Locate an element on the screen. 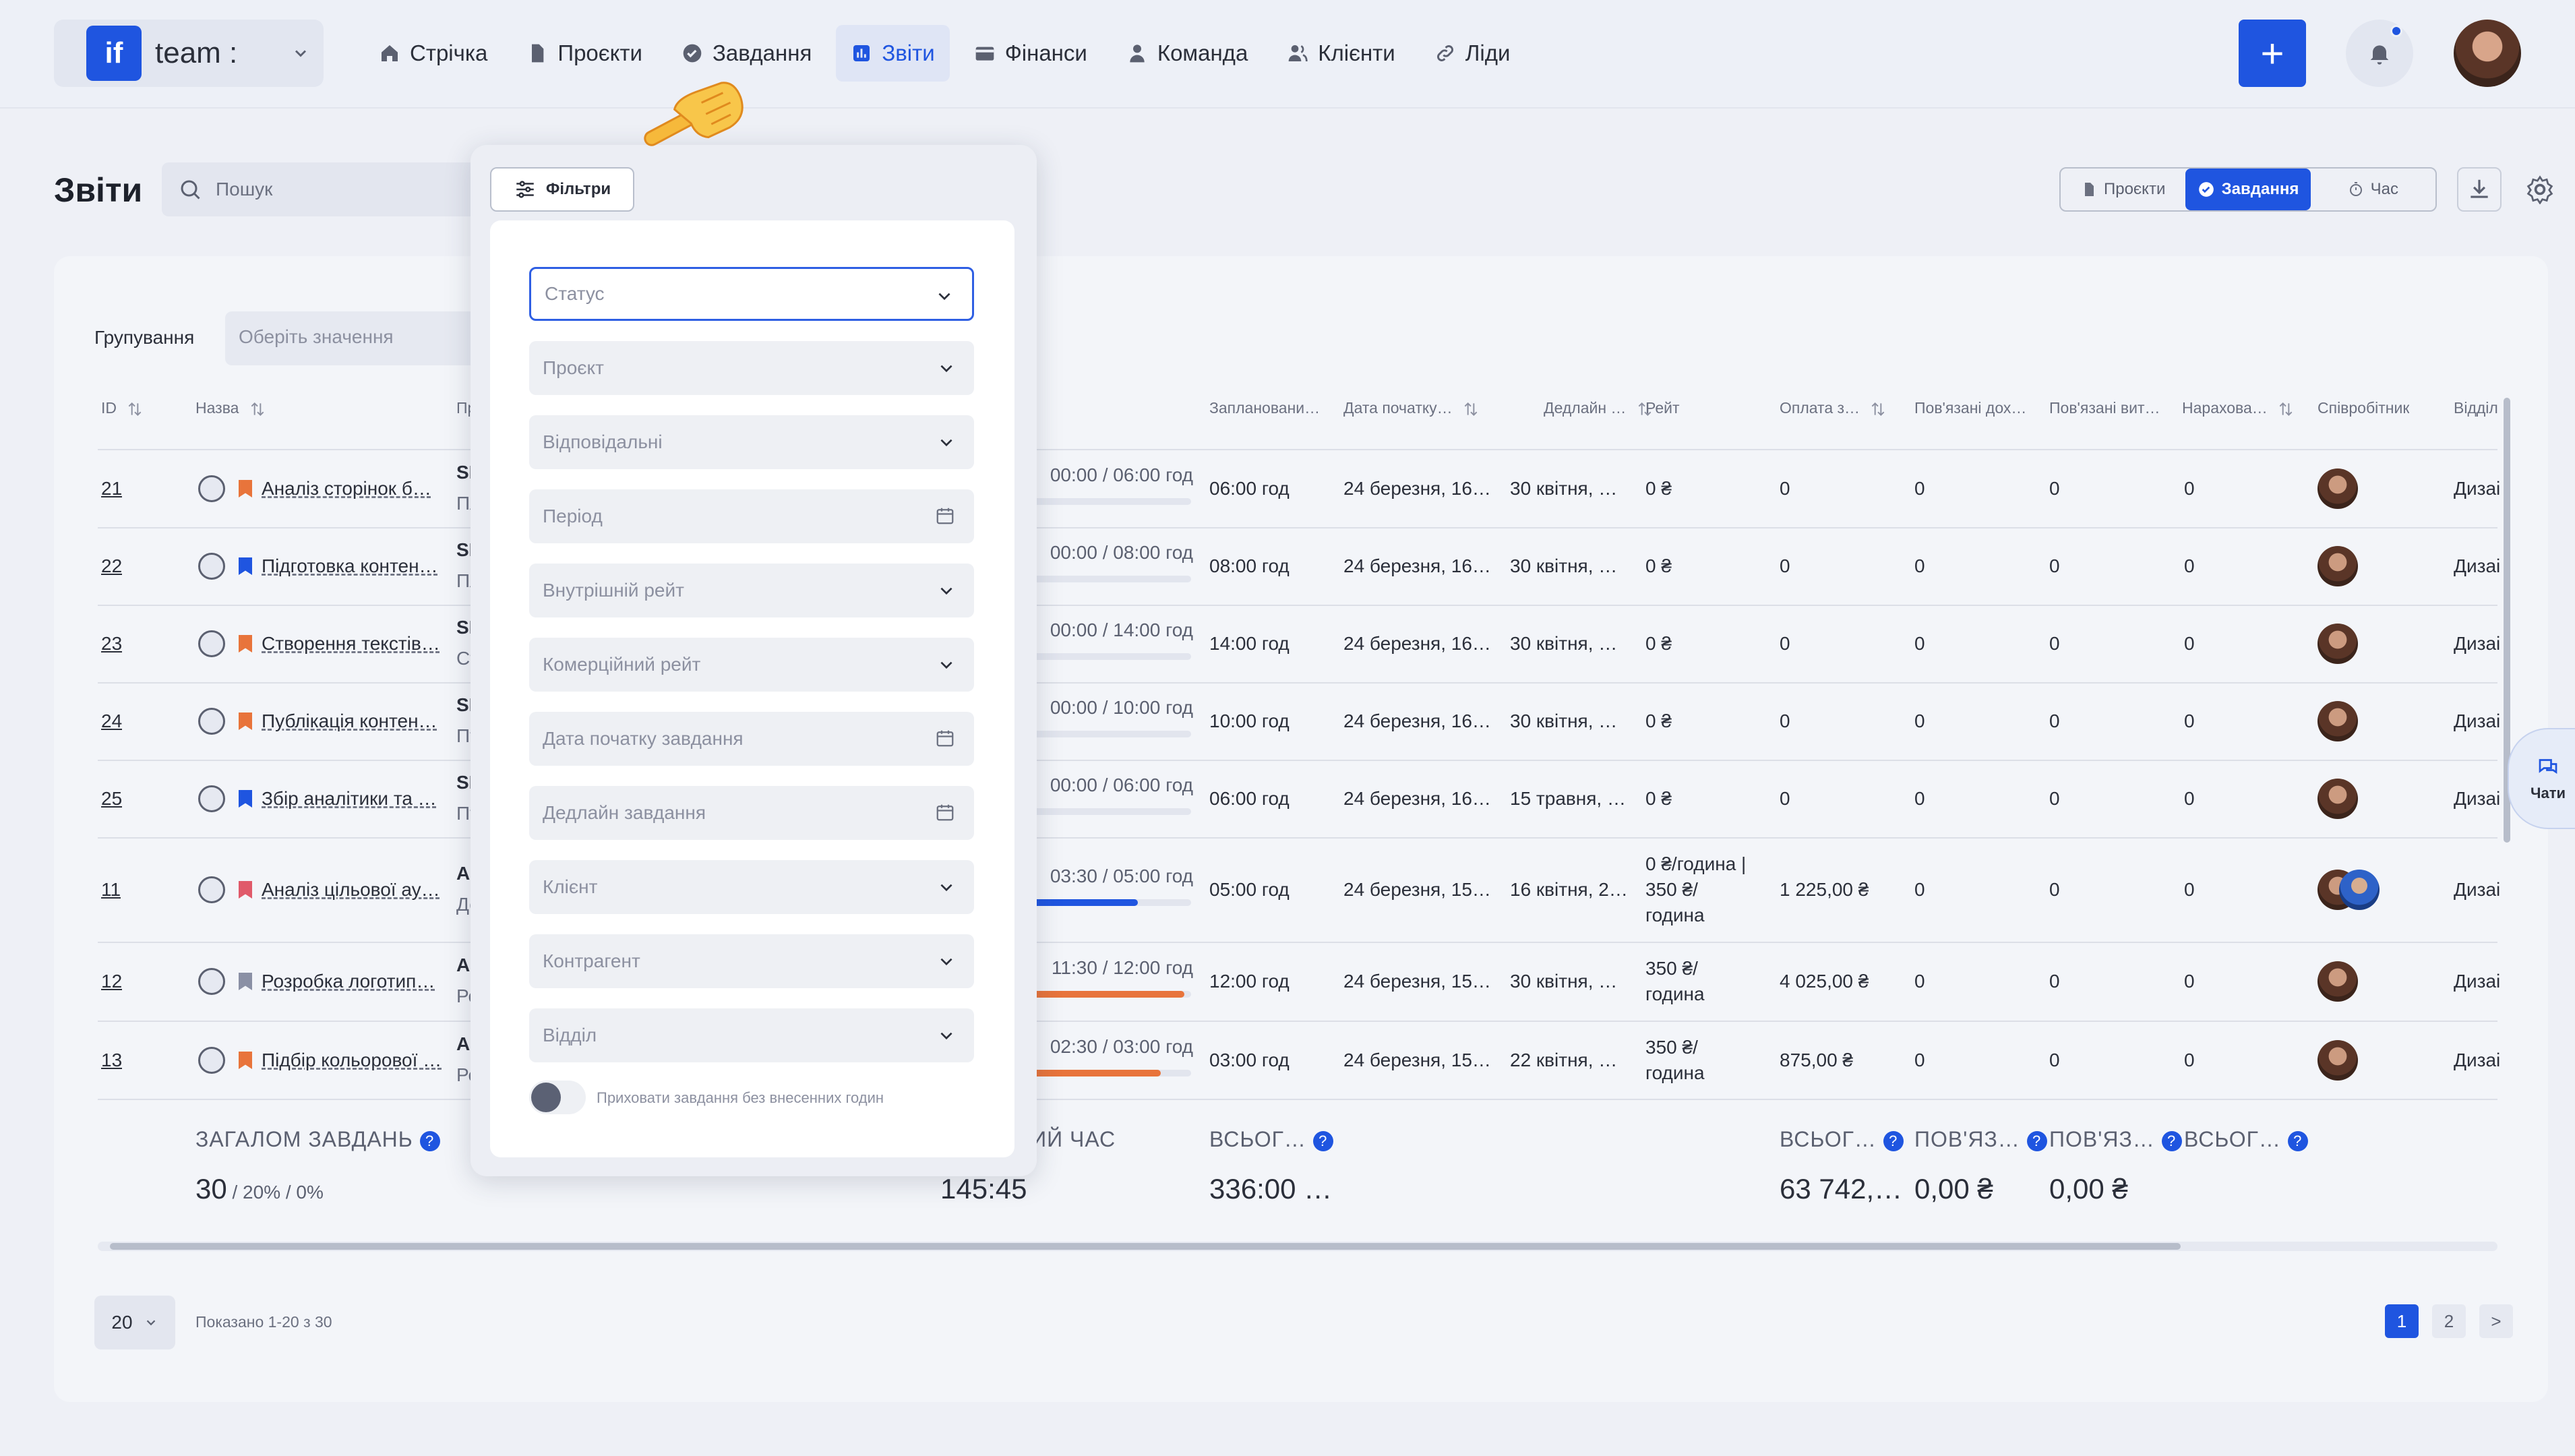 This screenshot has height=1456, width=2575. workspace-switcher: if team : is located at coordinates (189, 53).